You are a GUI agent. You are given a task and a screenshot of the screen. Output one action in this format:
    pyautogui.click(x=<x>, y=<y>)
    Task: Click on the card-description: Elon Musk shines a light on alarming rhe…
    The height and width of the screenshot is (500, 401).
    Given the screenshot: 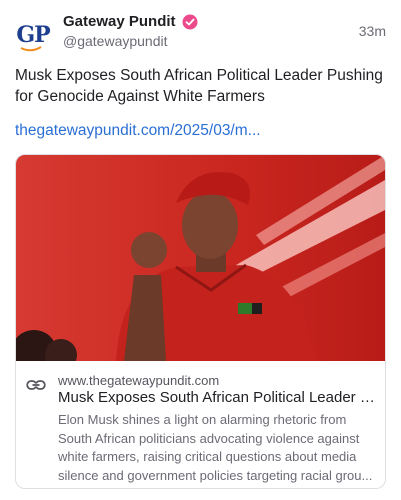 What is the action you would take?
    pyautogui.click(x=215, y=447)
    